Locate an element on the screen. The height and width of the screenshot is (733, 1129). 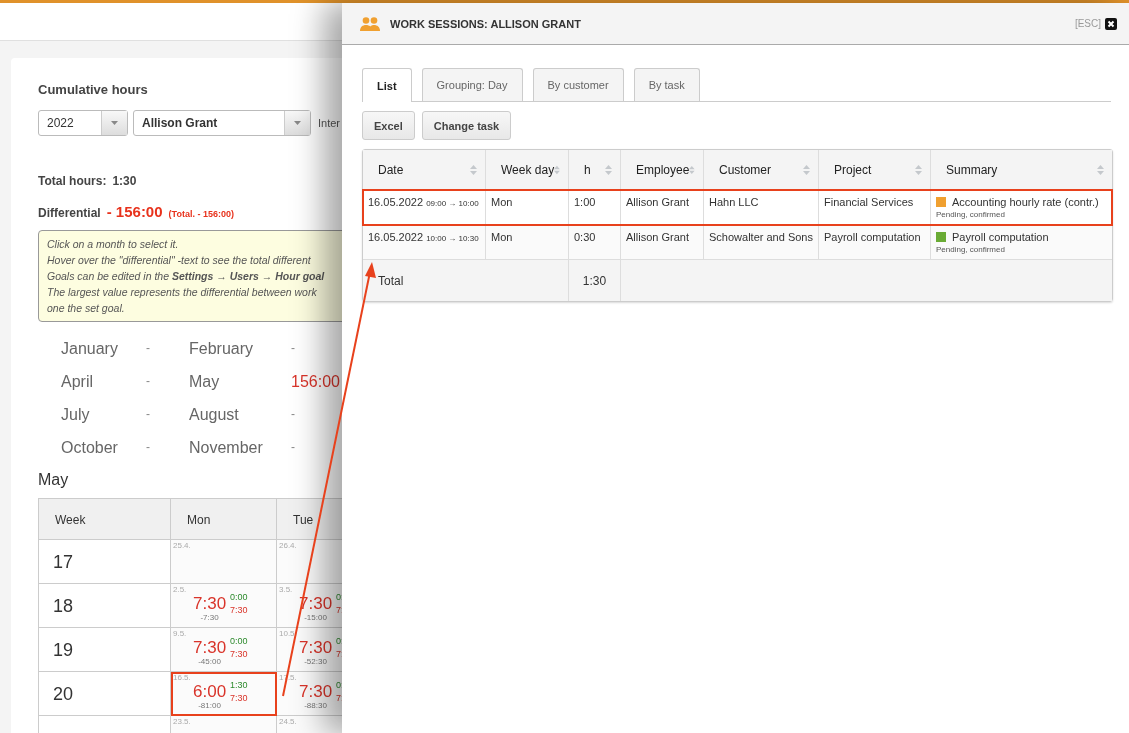
column-title: Customer is located at coordinates (745, 169).